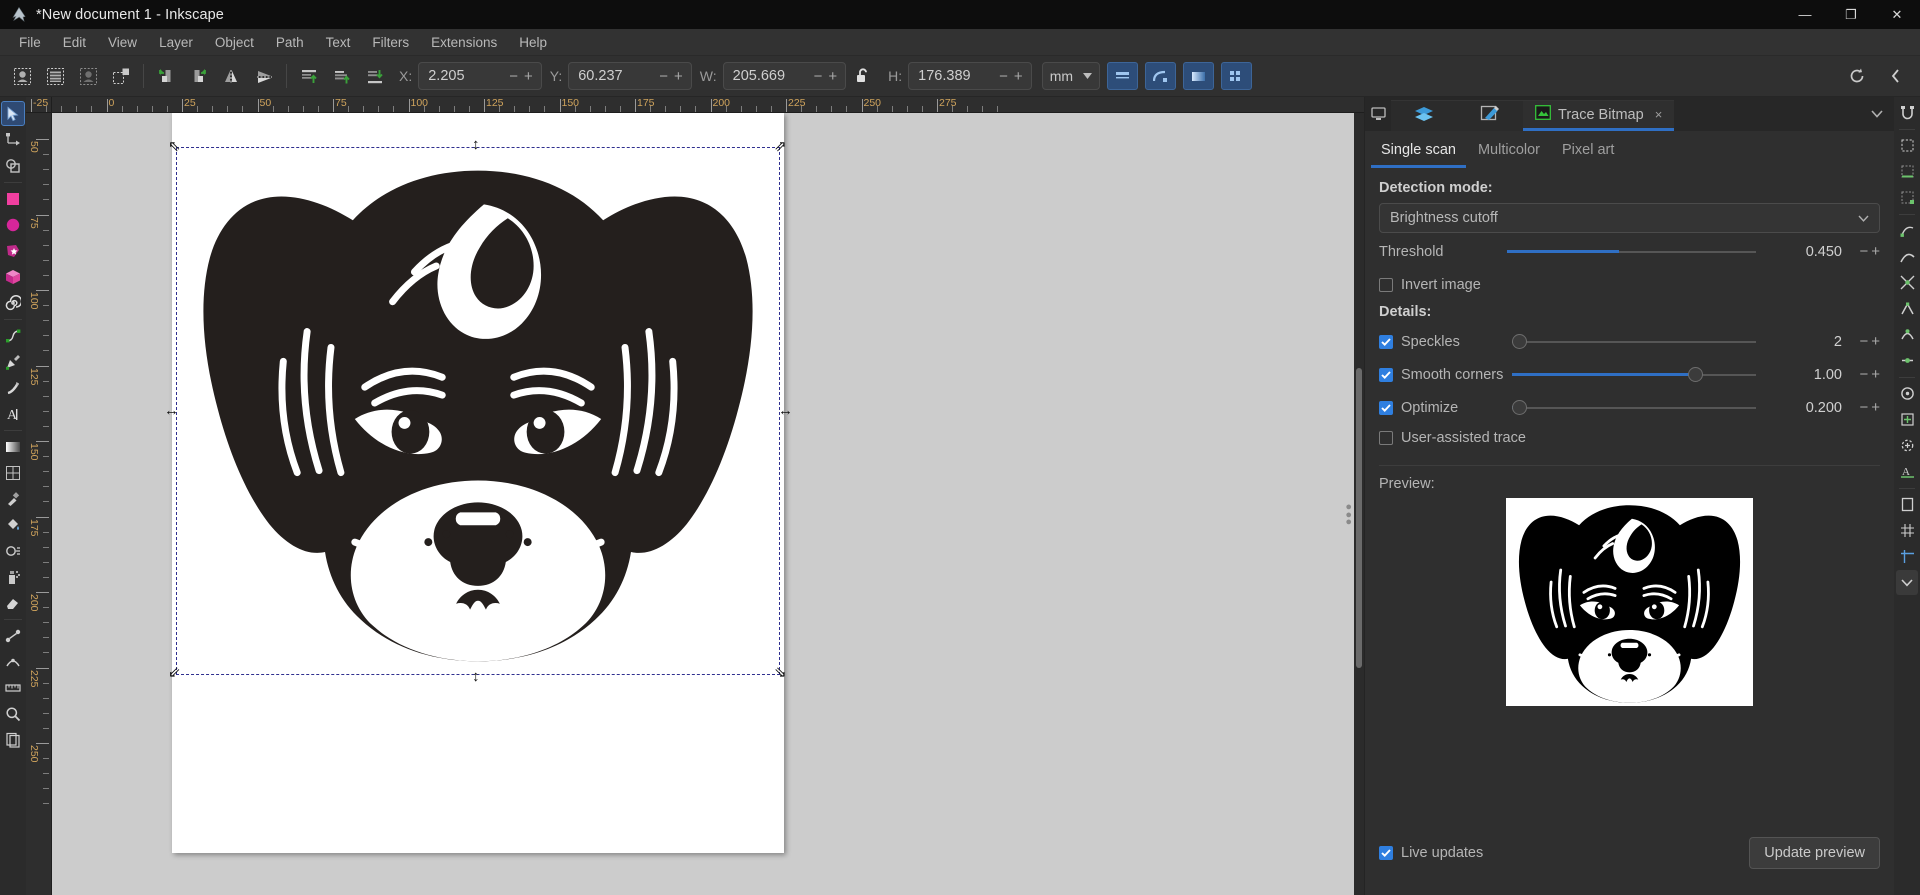 This screenshot has width=1920, height=895. What do you see at coordinates (476, 676) in the screenshot?
I see `selection-handle-bottom: ↕` at bounding box center [476, 676].